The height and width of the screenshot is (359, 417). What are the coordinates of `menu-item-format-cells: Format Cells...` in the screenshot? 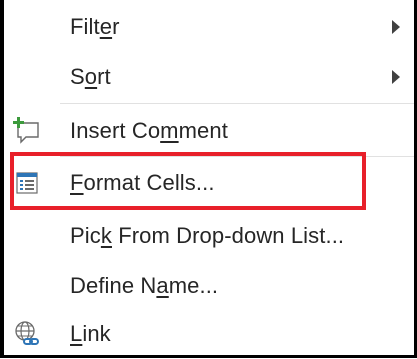 It's located at (209, 183).